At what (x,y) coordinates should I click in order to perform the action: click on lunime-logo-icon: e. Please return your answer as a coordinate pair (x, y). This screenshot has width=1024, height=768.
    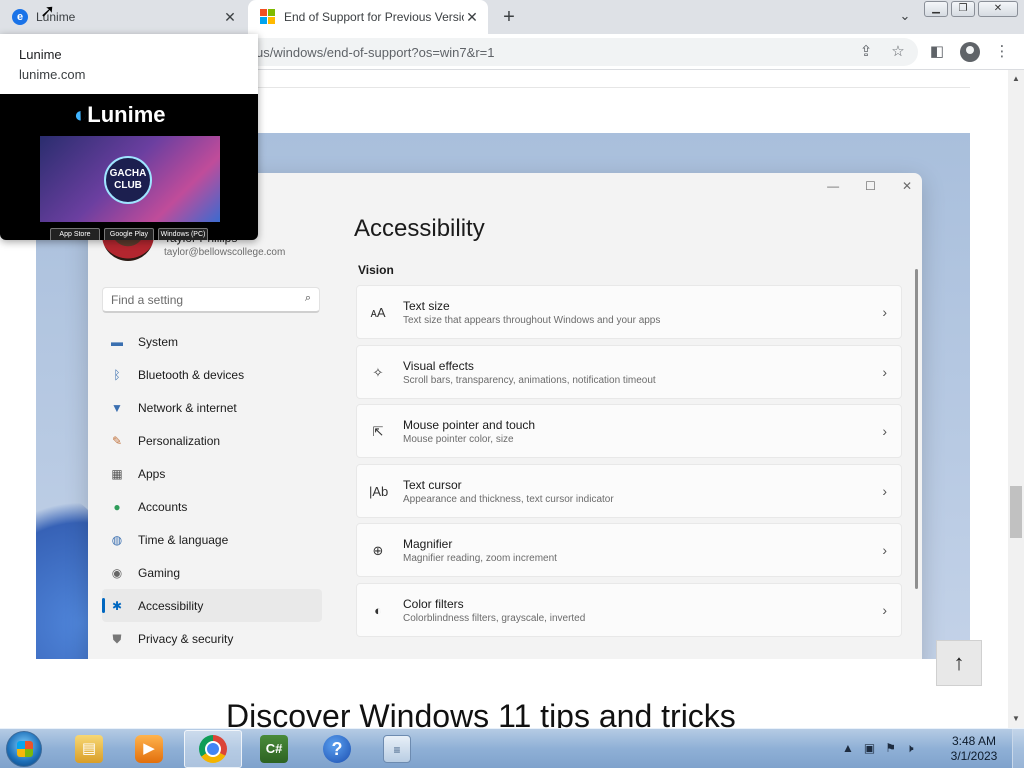
    Looking at the image, I should click on (20, 17).